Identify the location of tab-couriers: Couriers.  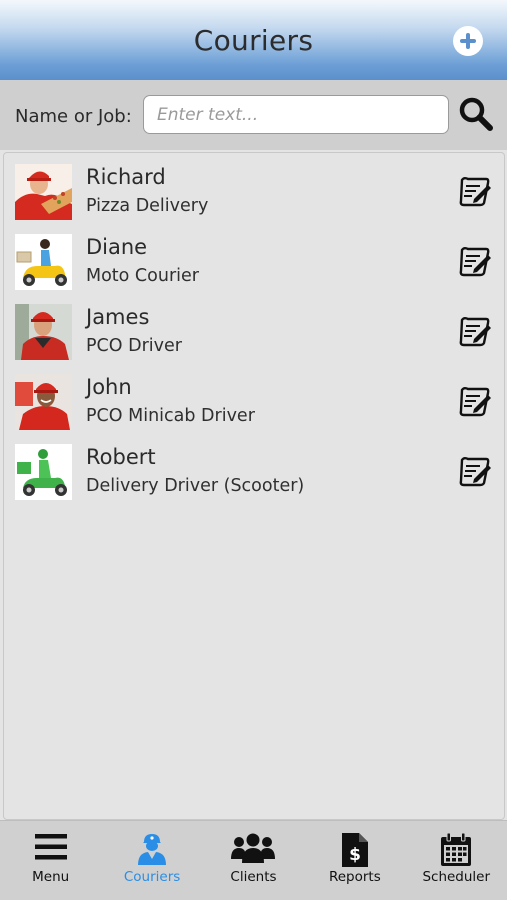
(151, 860).